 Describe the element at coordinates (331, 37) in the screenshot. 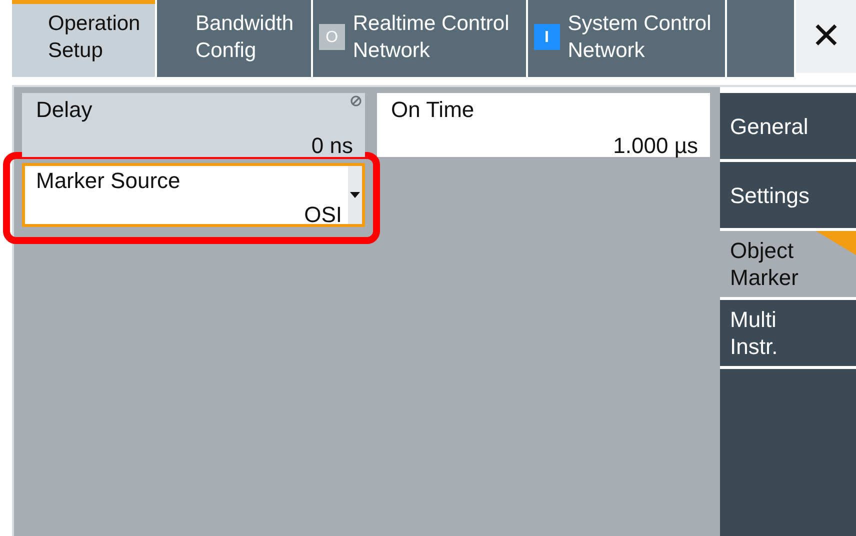

I see `toggle-indicator: O` at that location.